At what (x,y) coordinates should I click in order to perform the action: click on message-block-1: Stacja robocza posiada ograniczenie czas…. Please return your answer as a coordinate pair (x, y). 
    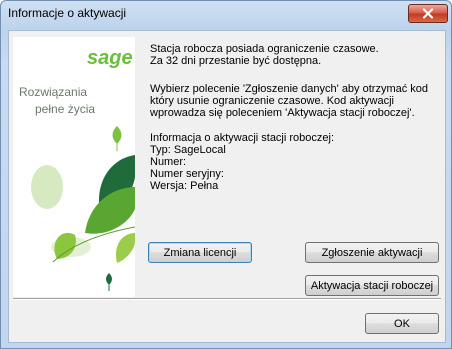
    Looking at the image, I should click on (264, 55).